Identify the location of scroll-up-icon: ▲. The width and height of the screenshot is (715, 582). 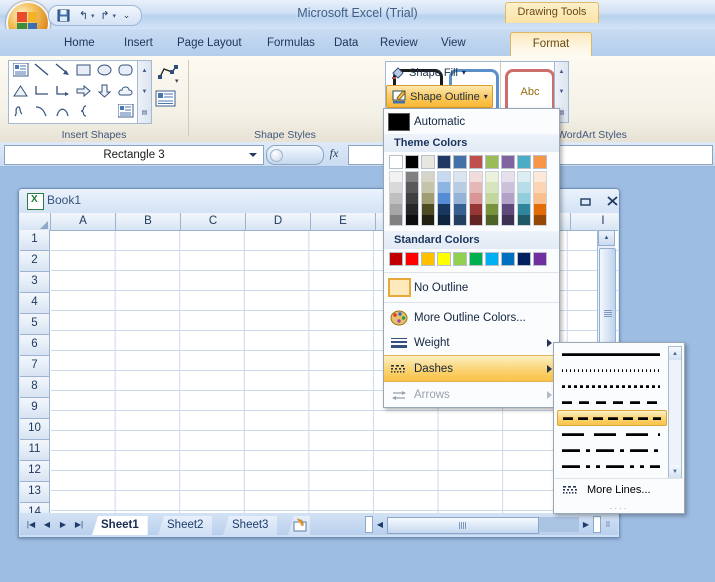
(606, 238).